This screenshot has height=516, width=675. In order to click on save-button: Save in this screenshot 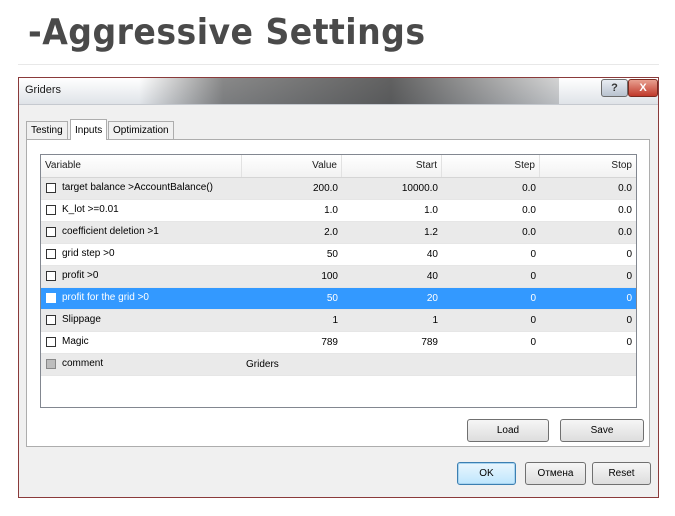, I will do `click(602, 430)`.